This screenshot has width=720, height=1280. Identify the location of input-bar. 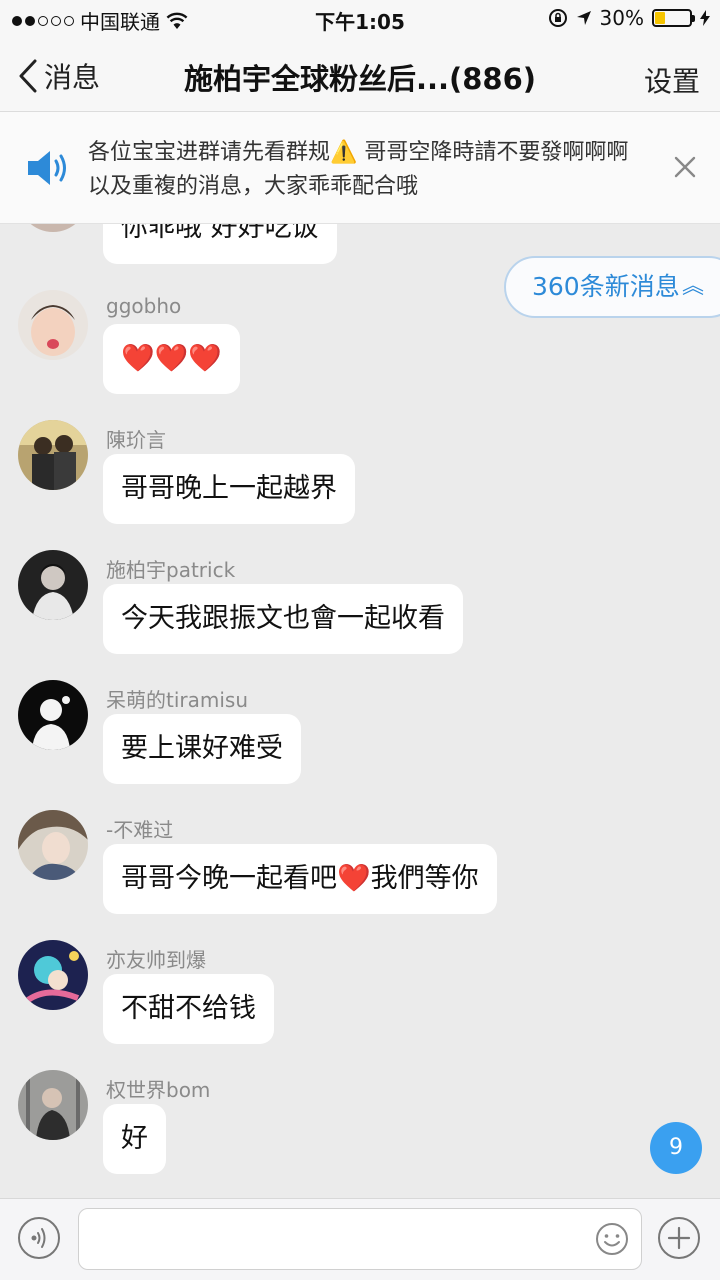
(360, 1239).